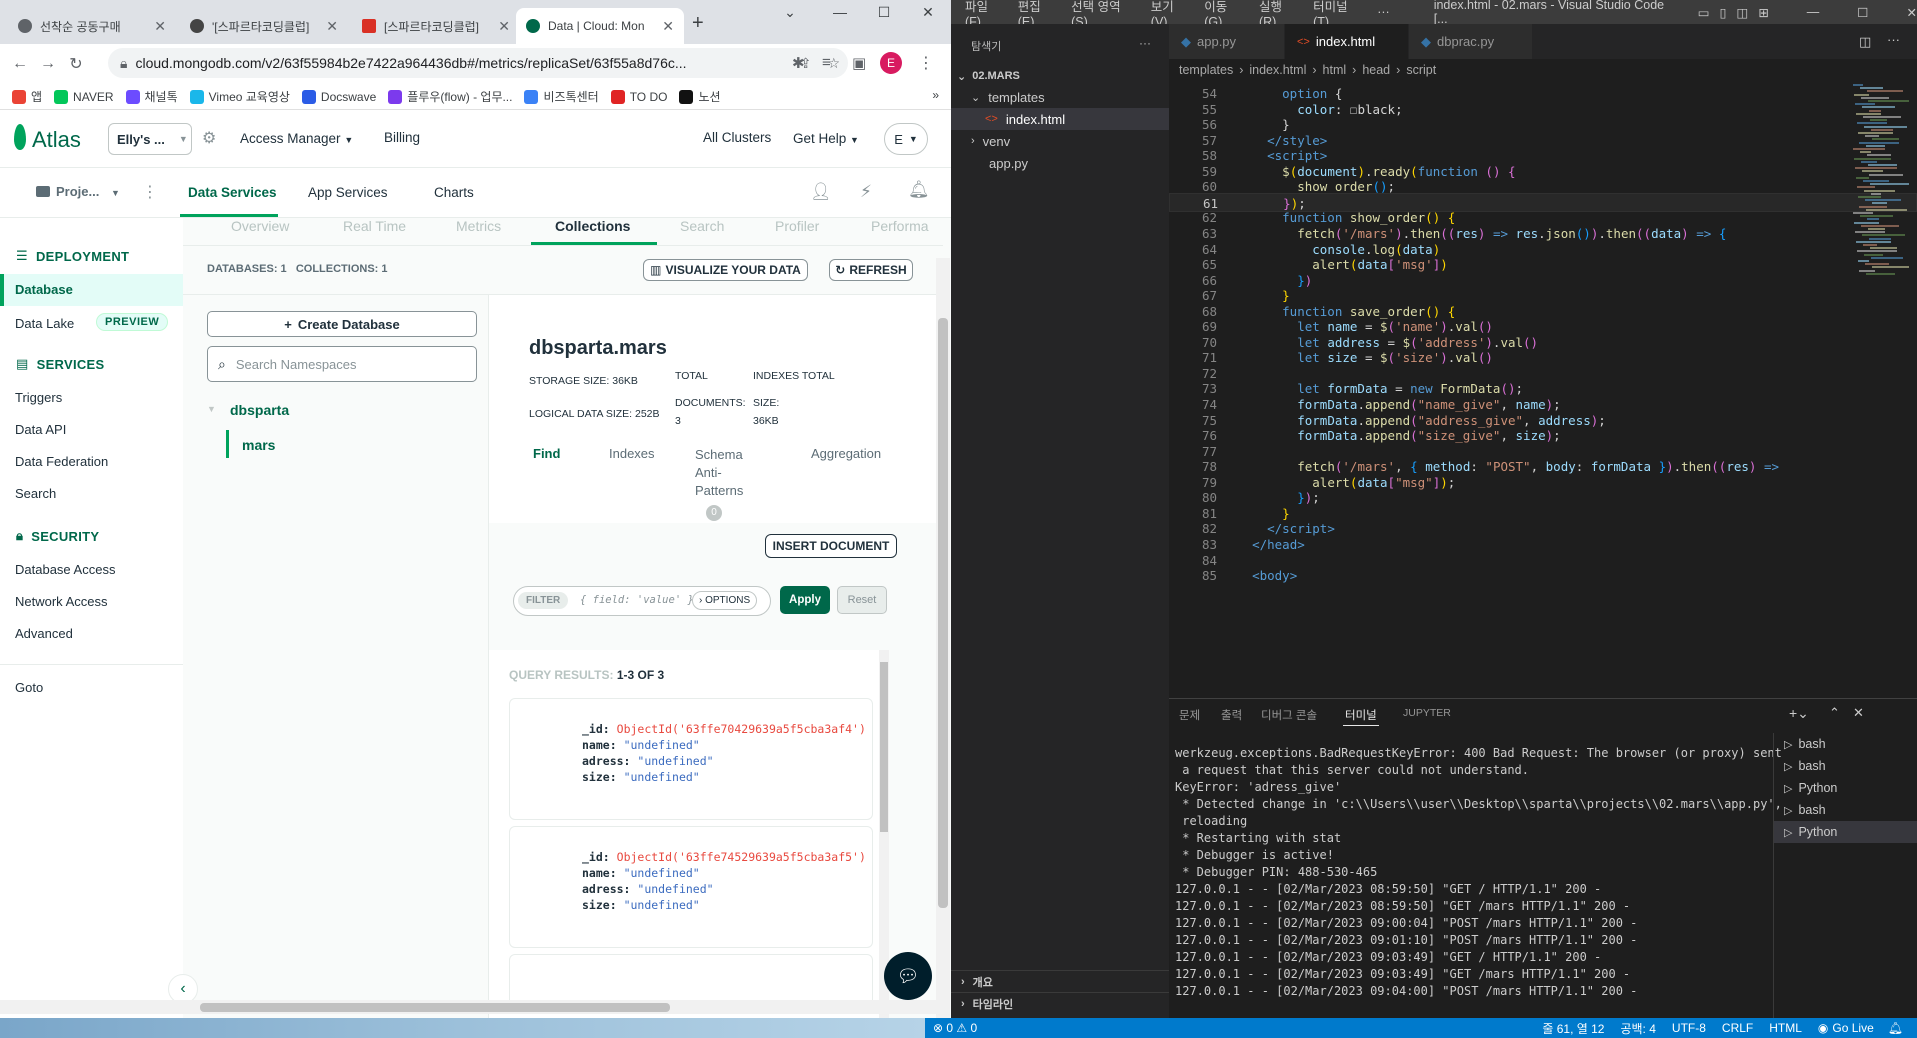  I want to click on invite-user-icon: 👤︎, so click(821, 192).